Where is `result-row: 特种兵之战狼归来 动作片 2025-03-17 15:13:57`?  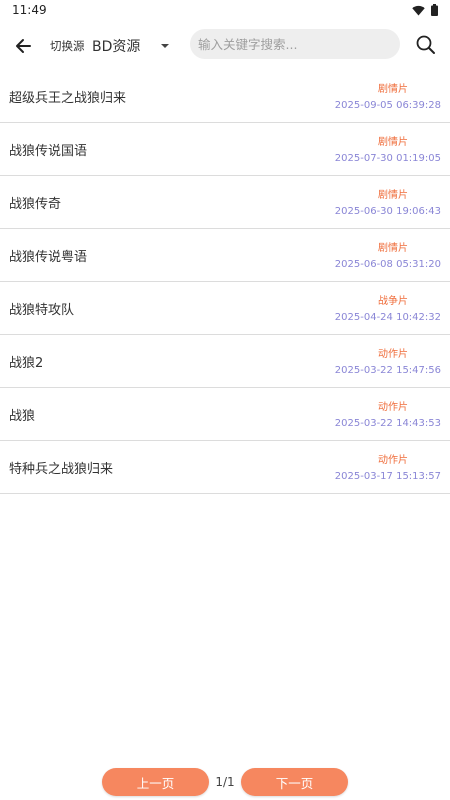
result-row: 特种兵之战狼归来 动作片 2025-03-17 15:13:57 is located at coordinates (225, 467).